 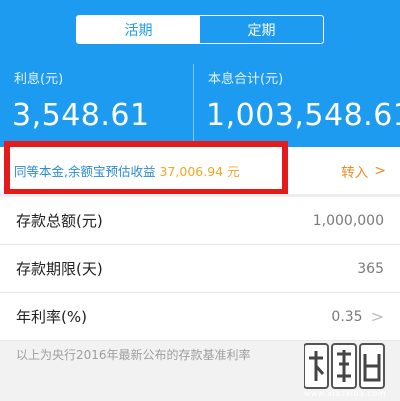 I want to click on tab-current-deposit: 活期, so click(x=138, y=29).